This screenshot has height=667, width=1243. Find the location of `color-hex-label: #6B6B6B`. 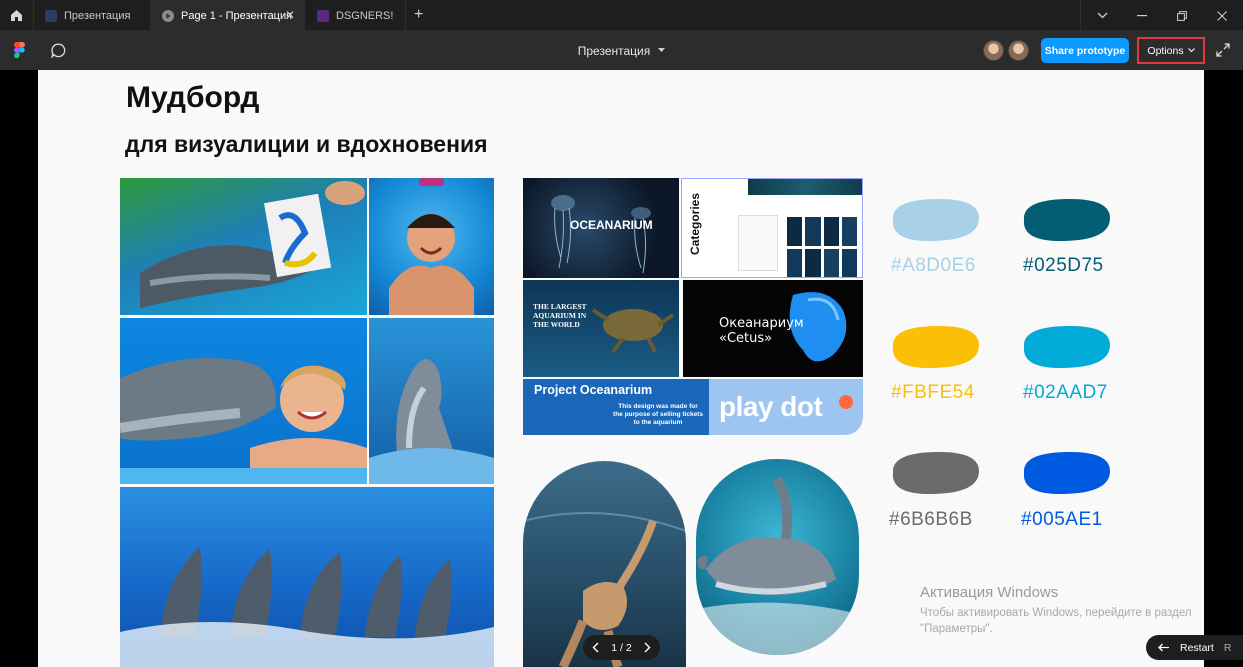

color-hex-label: #6B6B6B is located at coordinates (931, 519).